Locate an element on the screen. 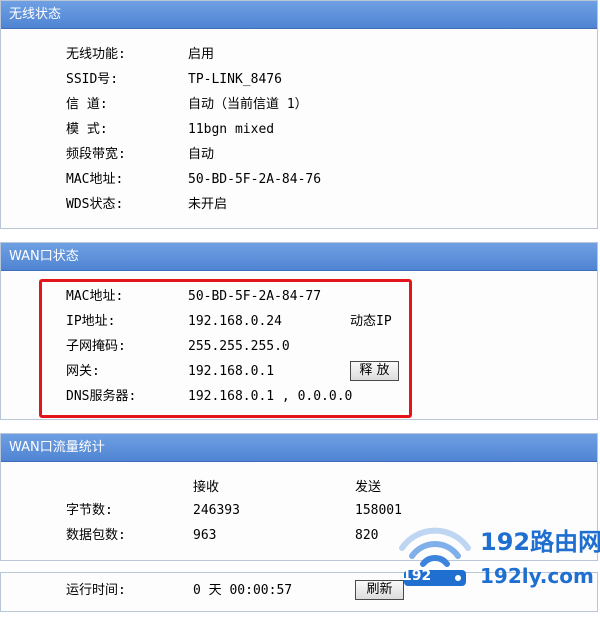 This screenshot has width=600, height=623. wireless-status-title: 无线状态 is located at coordinates (299, 15).